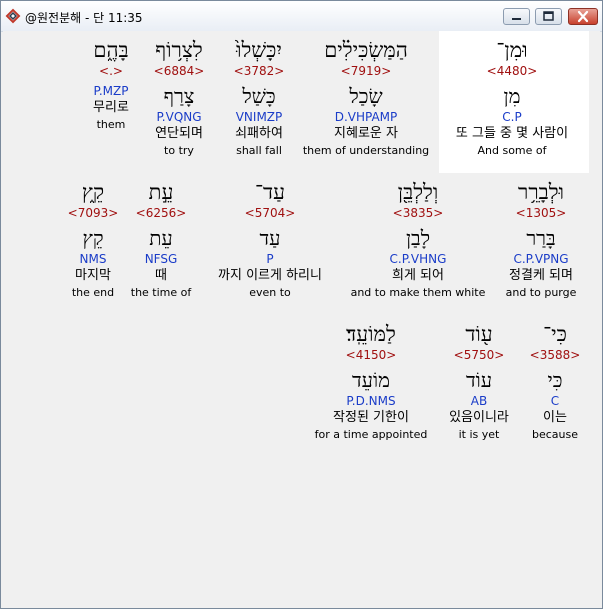 The height and width of the screenshot is (609, 603). I want to click on korean-gloss: 무리로, so click(111, 107).